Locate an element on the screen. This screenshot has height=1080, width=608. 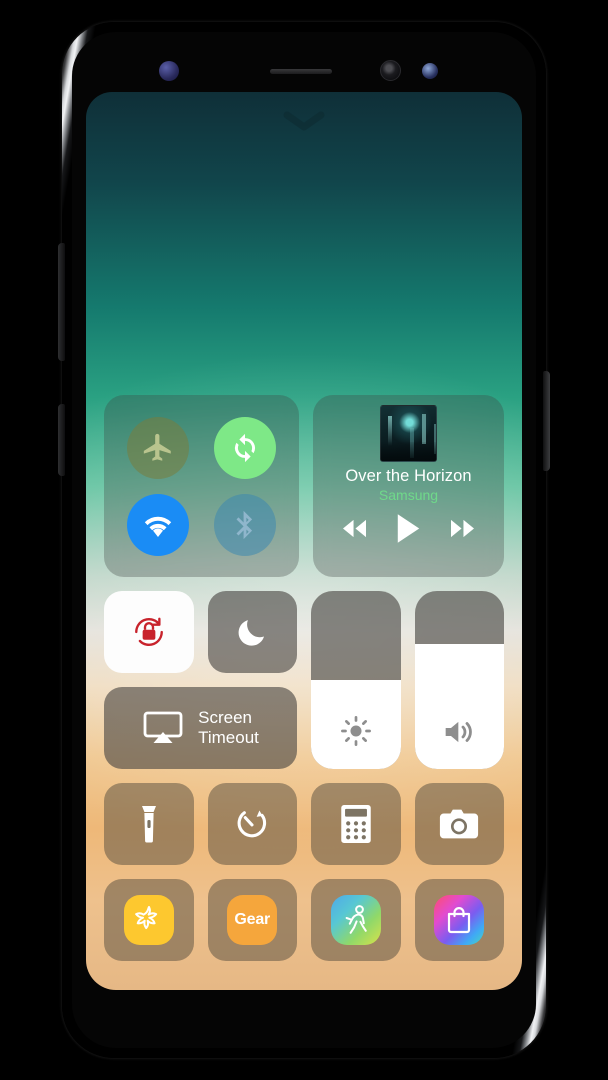
album-artwork is located at coordinates (408, 433).